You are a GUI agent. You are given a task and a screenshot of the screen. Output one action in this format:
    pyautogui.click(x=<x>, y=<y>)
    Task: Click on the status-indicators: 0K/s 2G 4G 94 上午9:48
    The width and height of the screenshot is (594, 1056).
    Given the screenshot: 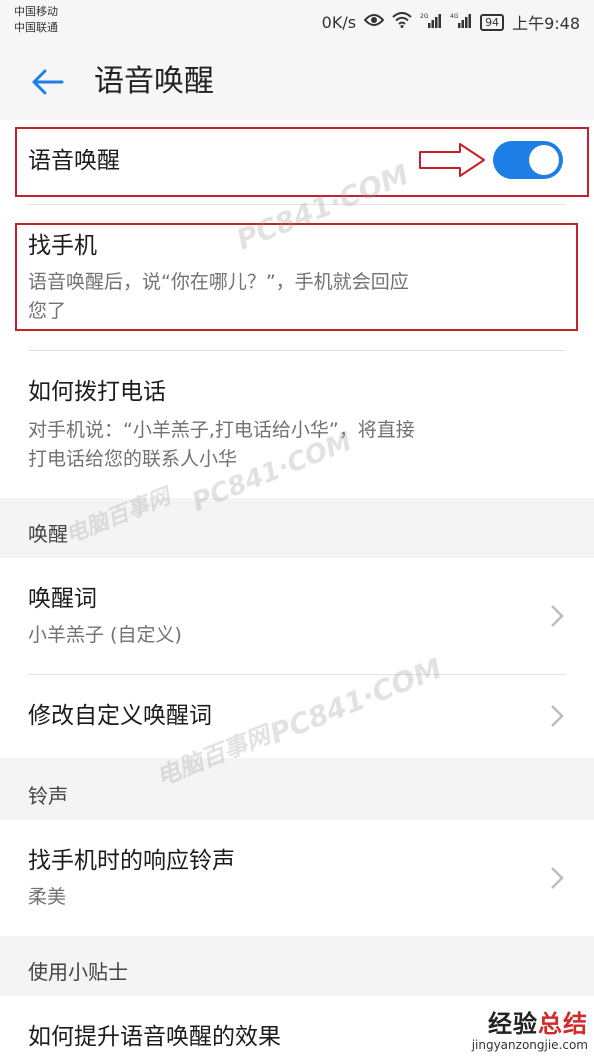 What is the action you would take?
    pyautogui.click(x=451, y=22)
    